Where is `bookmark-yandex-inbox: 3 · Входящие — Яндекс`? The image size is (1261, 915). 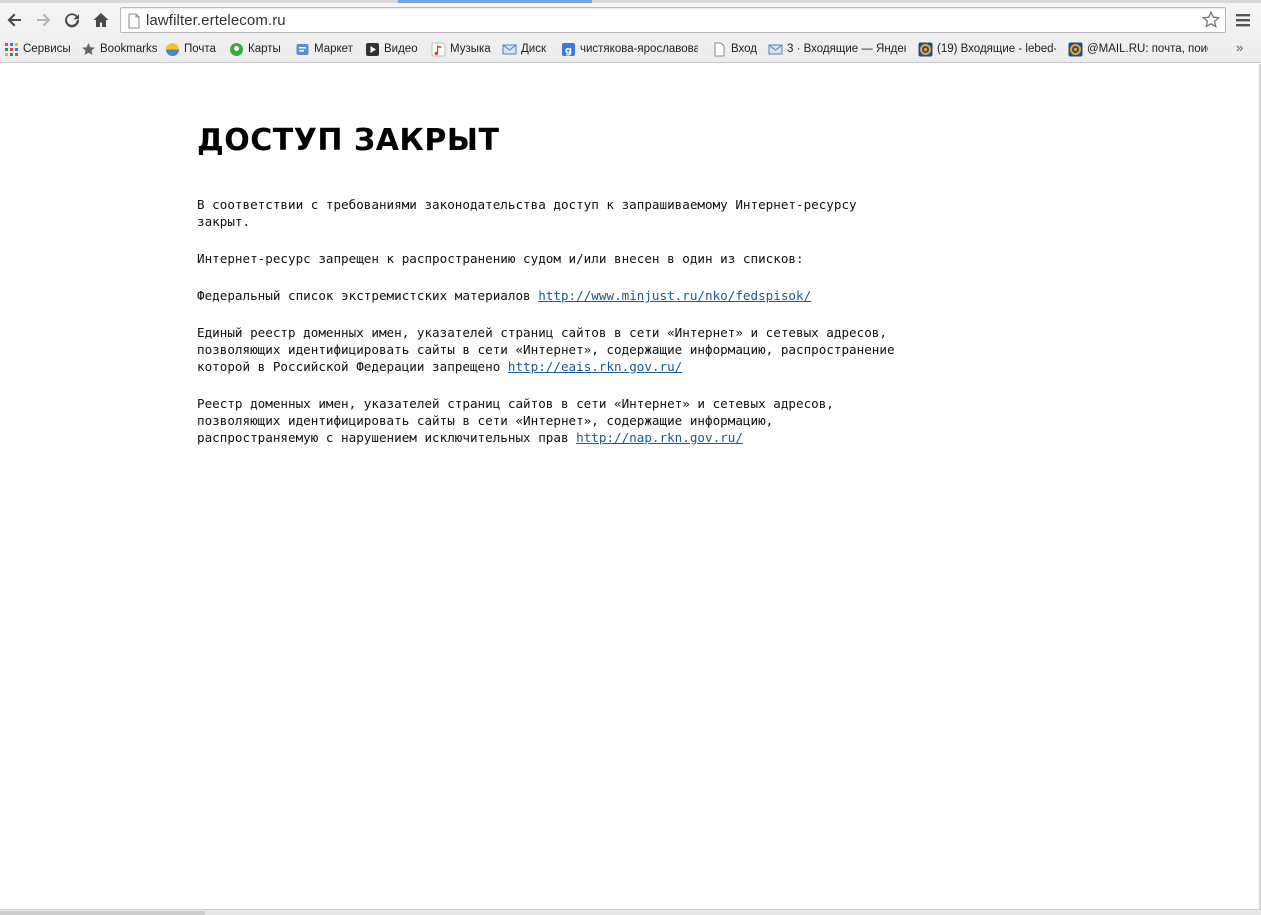 bookmark-yandex-inbox: 3 · Входящие — Яндекс is located at coordinates (837, 49).